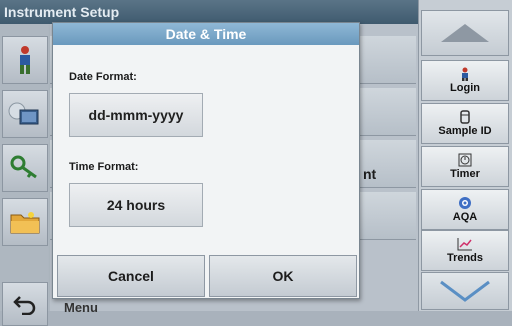 The height and width of the screenshot is (326, 512). Describe the element at coordinates (465, 203) in the screenshot. I see `aqa-icon` at that location.